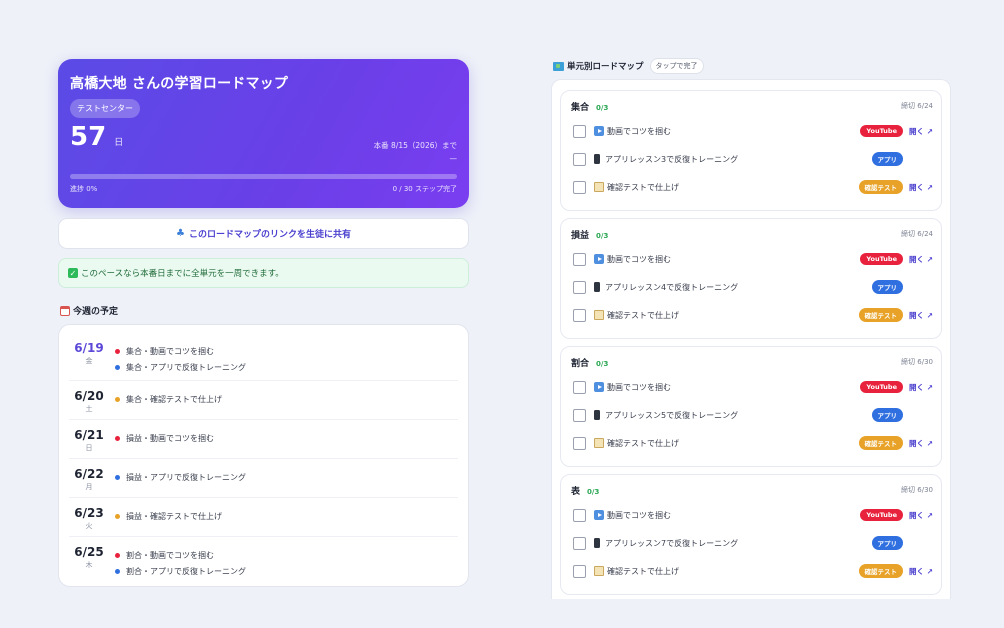 Image resolution: width=1004 pixels, height=628 pixels. Describe the element at coordinates (676, 66) in the screenshot. I see `tap-to-complete-tag: タップで完了` at that location.